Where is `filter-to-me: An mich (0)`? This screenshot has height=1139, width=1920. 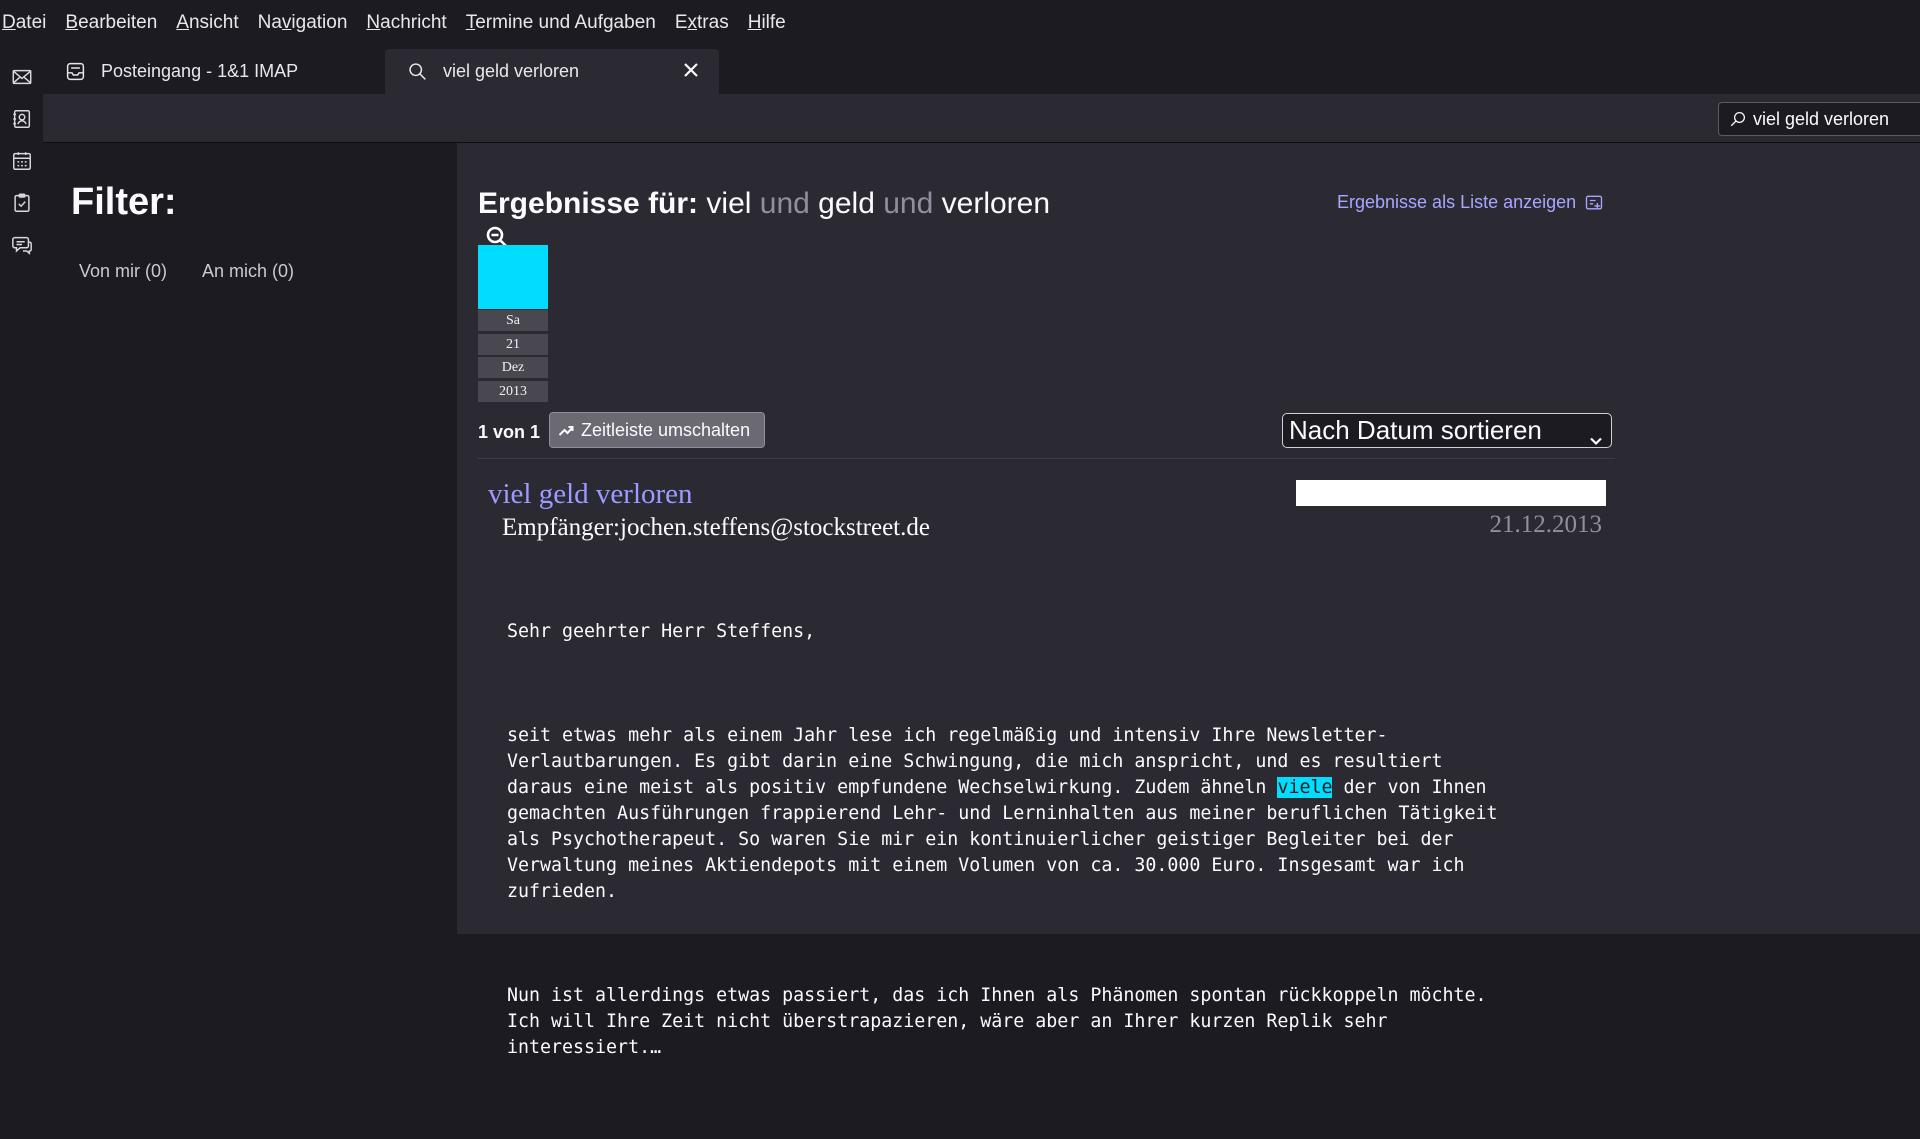
filter-to-me: An mich (0) is located at coordinates (248, 271).